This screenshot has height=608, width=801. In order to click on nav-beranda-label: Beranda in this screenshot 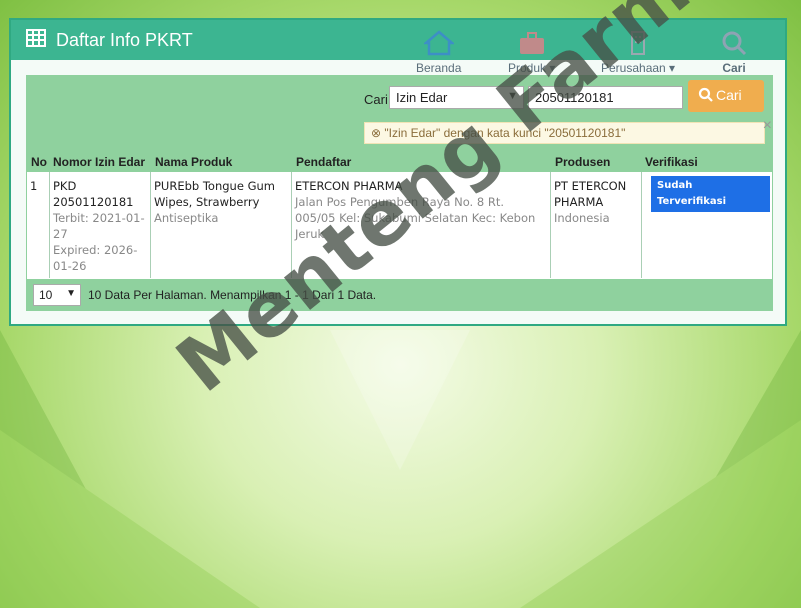, I will do `click(439, 68)`.